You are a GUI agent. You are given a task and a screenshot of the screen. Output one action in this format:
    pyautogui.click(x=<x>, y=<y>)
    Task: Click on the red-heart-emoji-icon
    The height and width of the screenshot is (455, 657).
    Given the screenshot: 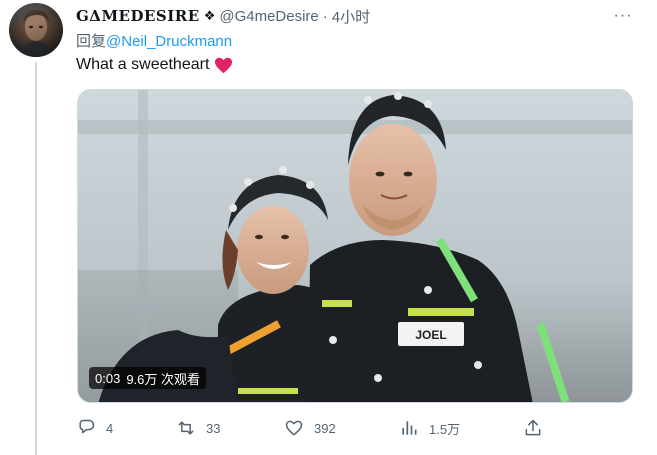 What is the action you would take?
    pyautogui.click(x=223, y=65)
    